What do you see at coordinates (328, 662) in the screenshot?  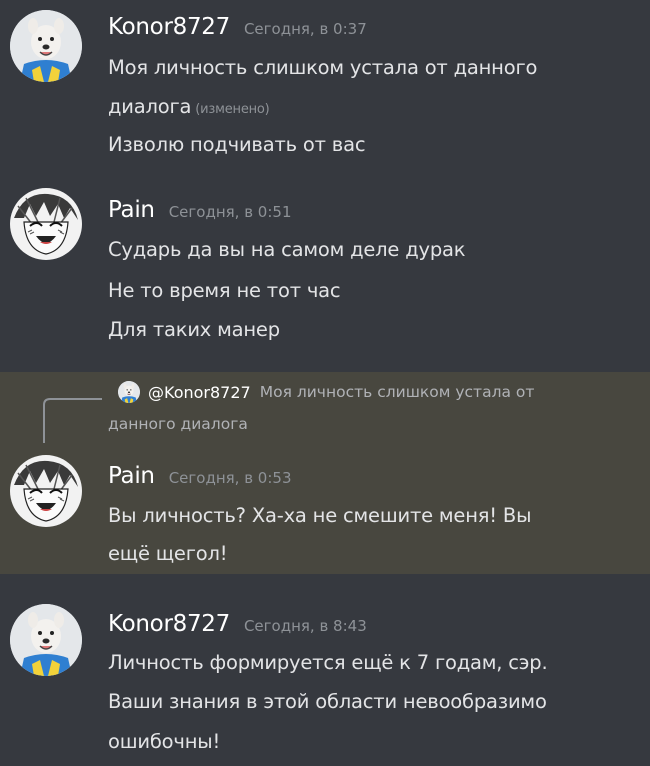 I see `message-line: Личность формируется ещё к 7 годам, сэр.` at bounding box center [328, 662].